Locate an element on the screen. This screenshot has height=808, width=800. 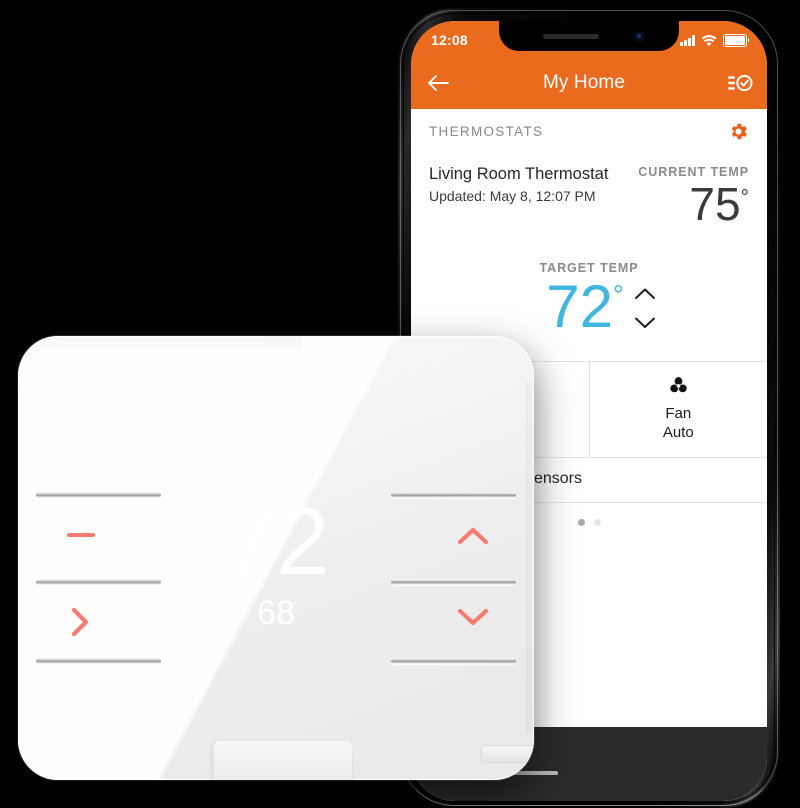
device-side-tab is located at coordinates (508, 754).